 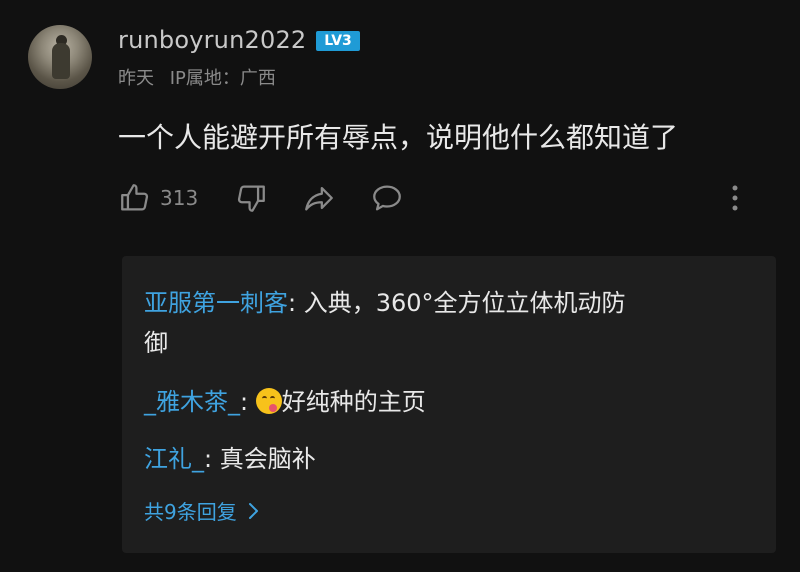 I want to click on reply-item: _雅木茶_: 好纯种的主页, so click(x=444, y=402).